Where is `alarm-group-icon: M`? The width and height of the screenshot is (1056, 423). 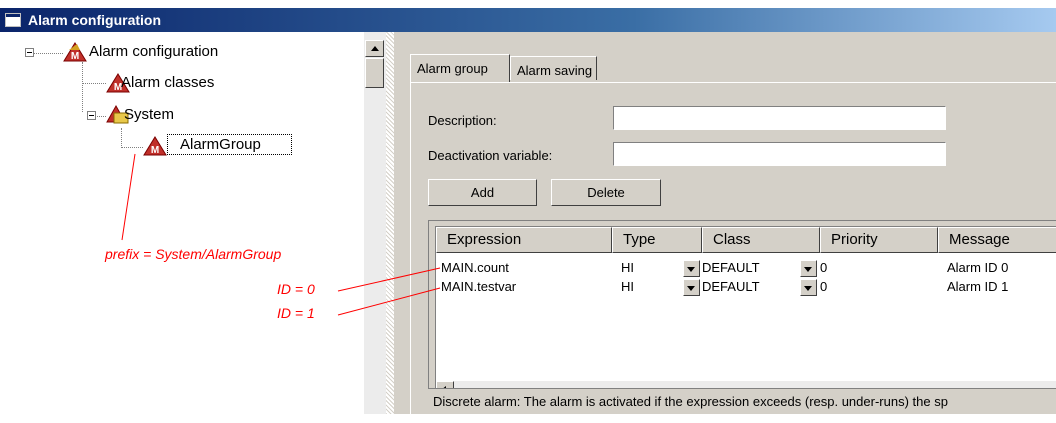 alarm-group-icon: M is located at coordinates (155, 146).